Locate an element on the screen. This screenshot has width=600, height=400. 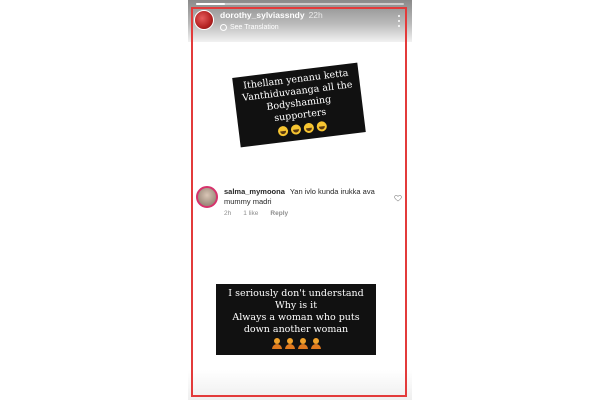
story-progress-bar is located at coordinates (300, 4).